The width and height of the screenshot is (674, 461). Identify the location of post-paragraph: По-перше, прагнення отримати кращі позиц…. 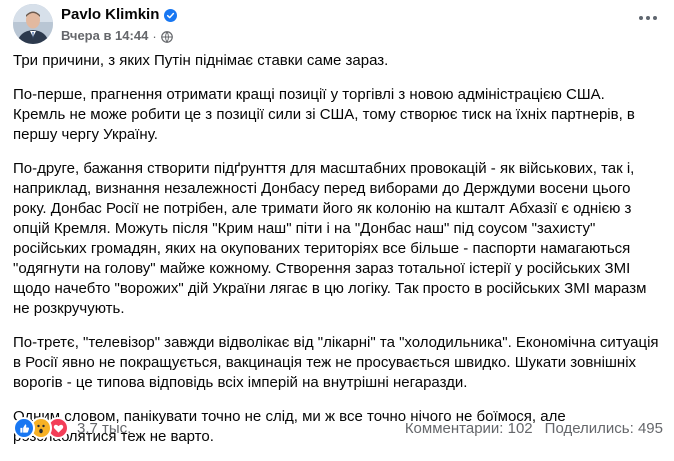
(324, 114).